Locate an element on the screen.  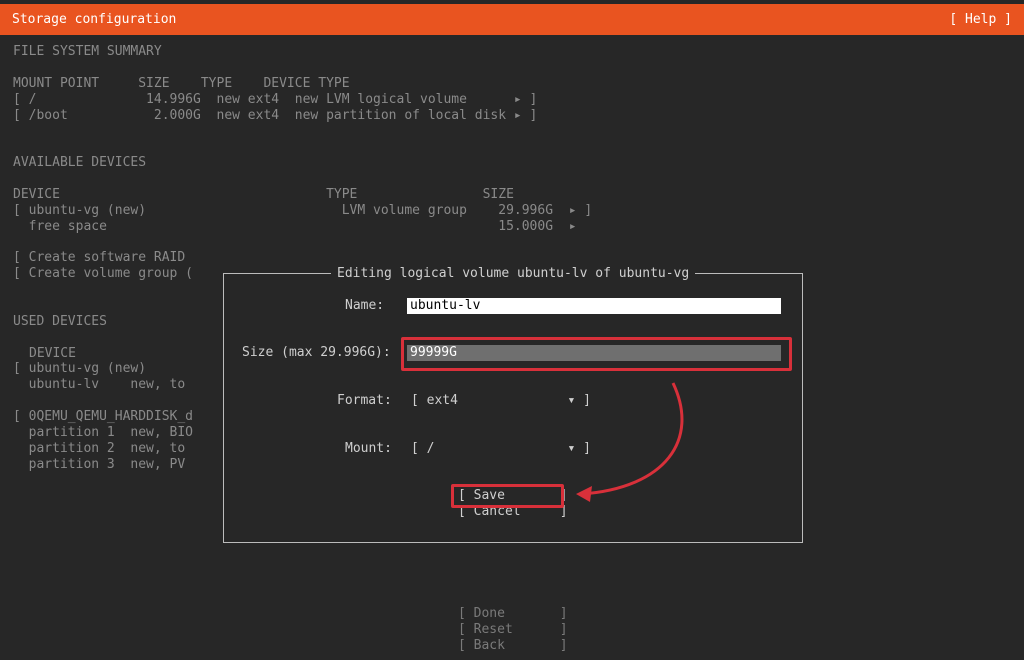
reset-button: [ Reset ] is located at coordinates (513, 630).